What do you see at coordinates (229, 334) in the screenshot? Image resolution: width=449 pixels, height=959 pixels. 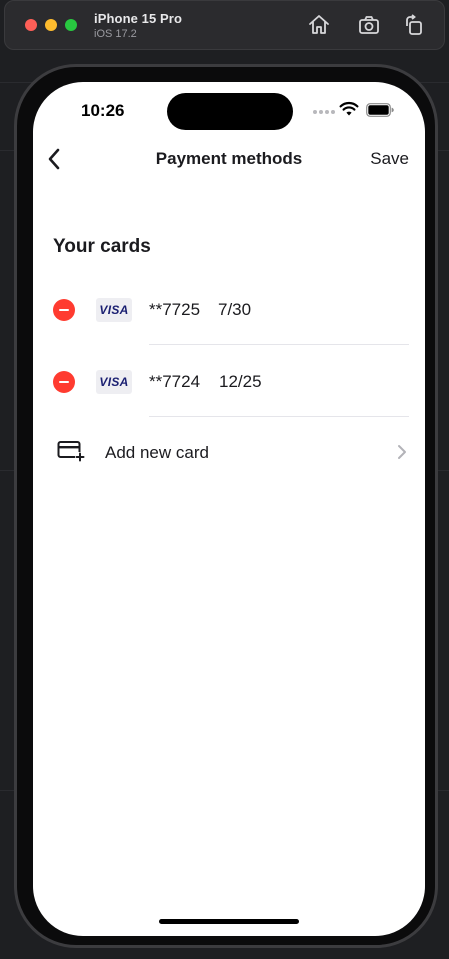 I see `card-row: VISA **7725 7/30` at bounding box center [229, 334].